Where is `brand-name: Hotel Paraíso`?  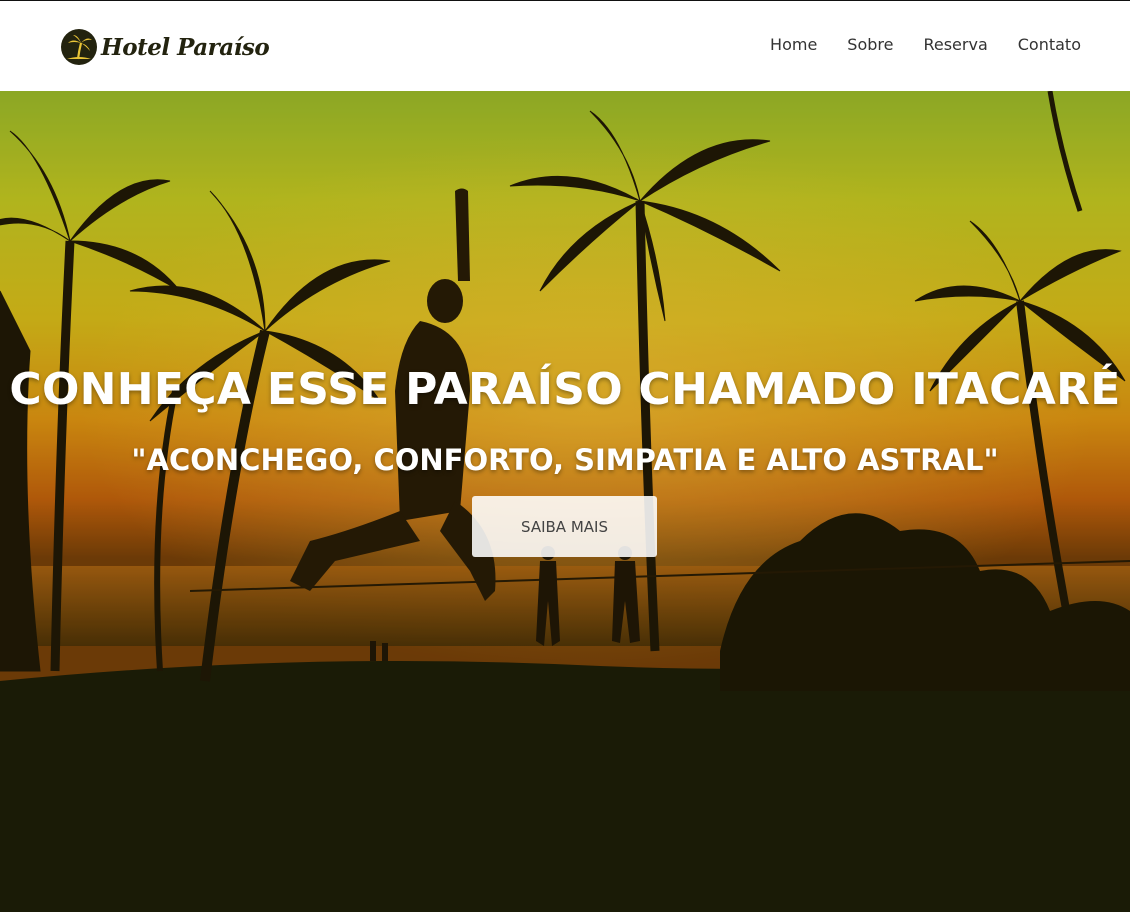 brand-name: Hotel Paraíso is located at coordinates (185, 47).